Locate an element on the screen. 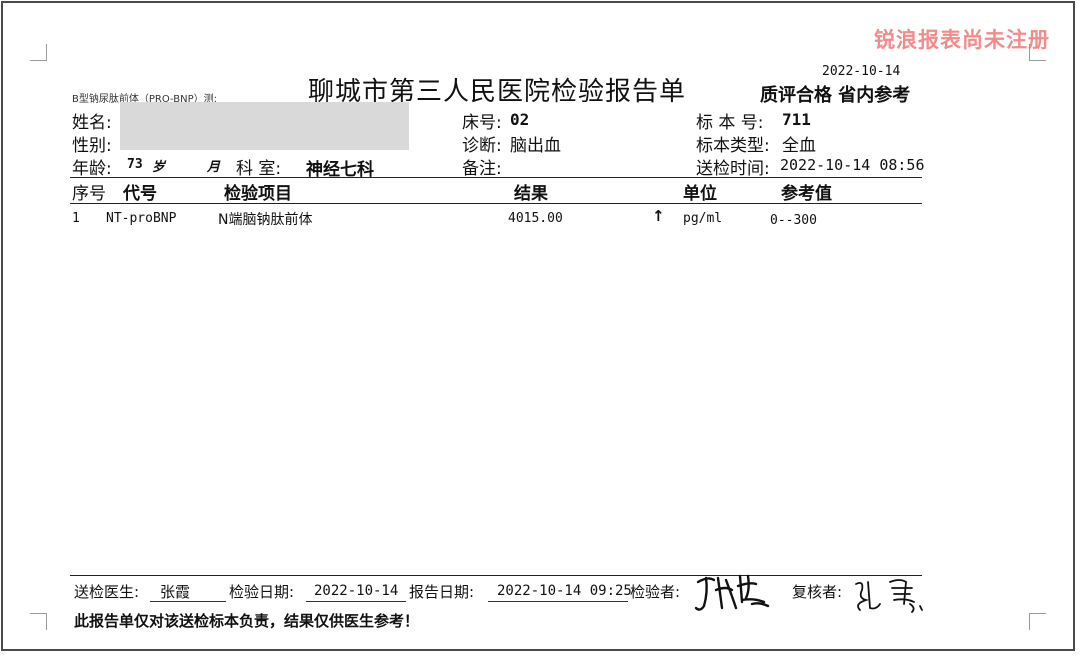 This screenshot has width=1080, height=656. sample-no-label: 标 本 号: is located at coordinates (730, 123).